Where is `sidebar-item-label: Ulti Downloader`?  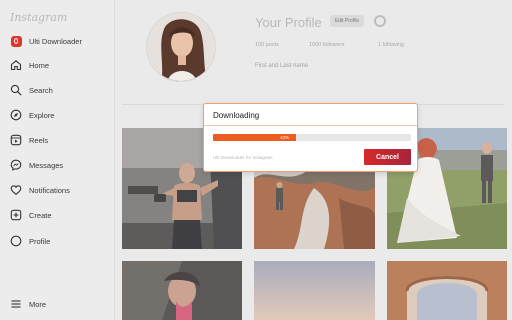 sidebar-item-label: Ulti Downloader is located at coordinates (55, 41).